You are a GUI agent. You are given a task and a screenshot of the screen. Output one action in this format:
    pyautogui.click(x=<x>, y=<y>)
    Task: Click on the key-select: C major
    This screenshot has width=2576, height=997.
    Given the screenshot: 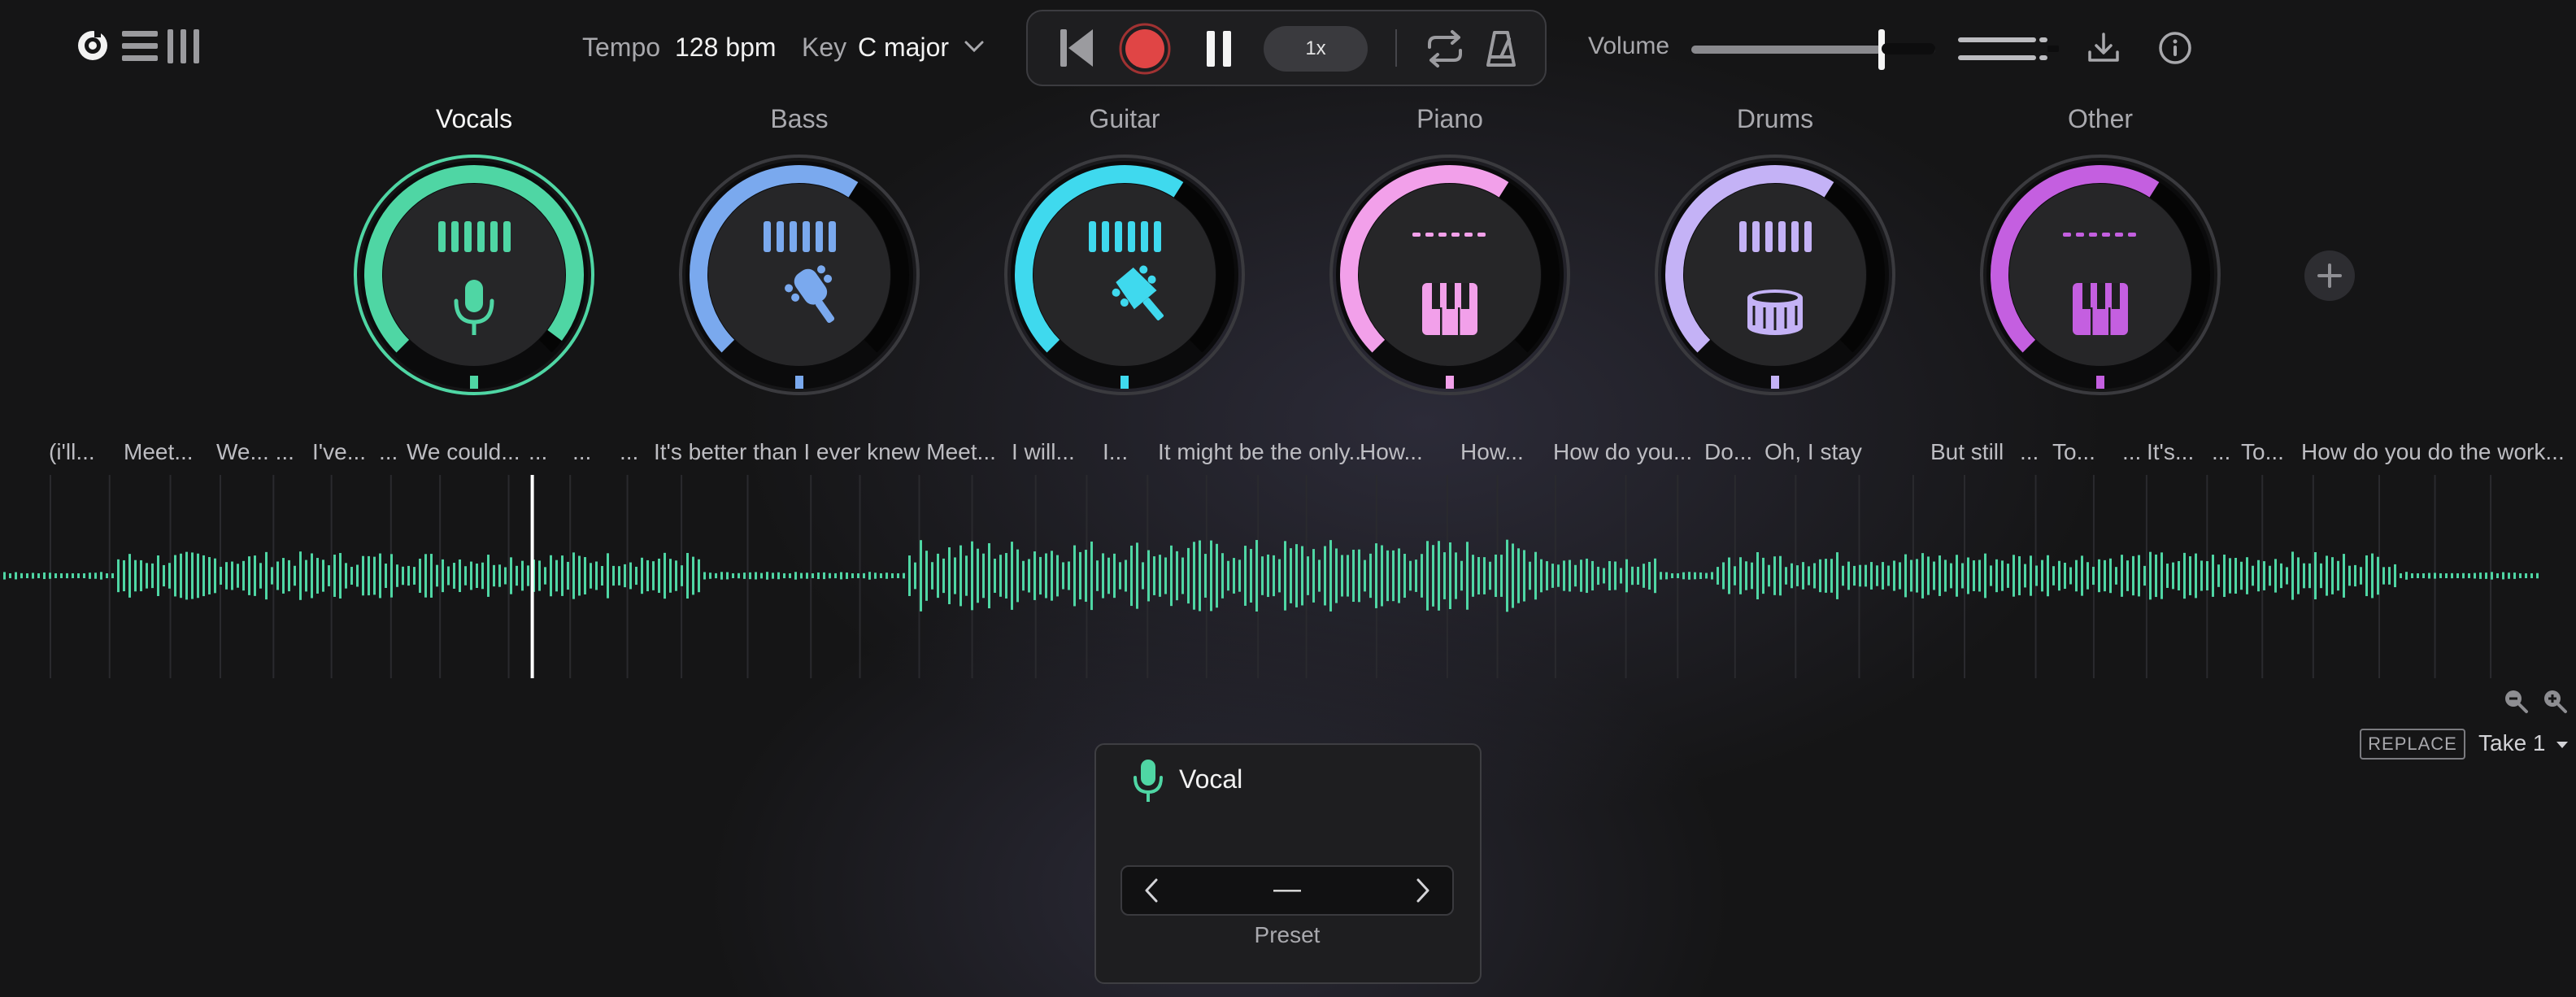 What is the action you would take?
    pyautogui.click(x=903, y=48)
    